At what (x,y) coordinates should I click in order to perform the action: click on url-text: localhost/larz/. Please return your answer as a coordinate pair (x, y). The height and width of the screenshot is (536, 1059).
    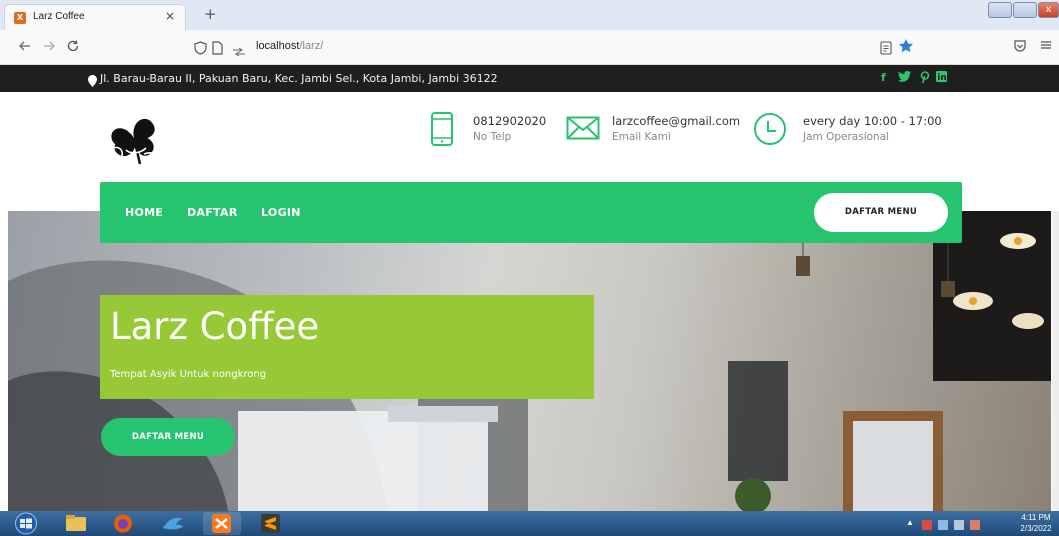
    Looking at the image, I should click on (289, 46).